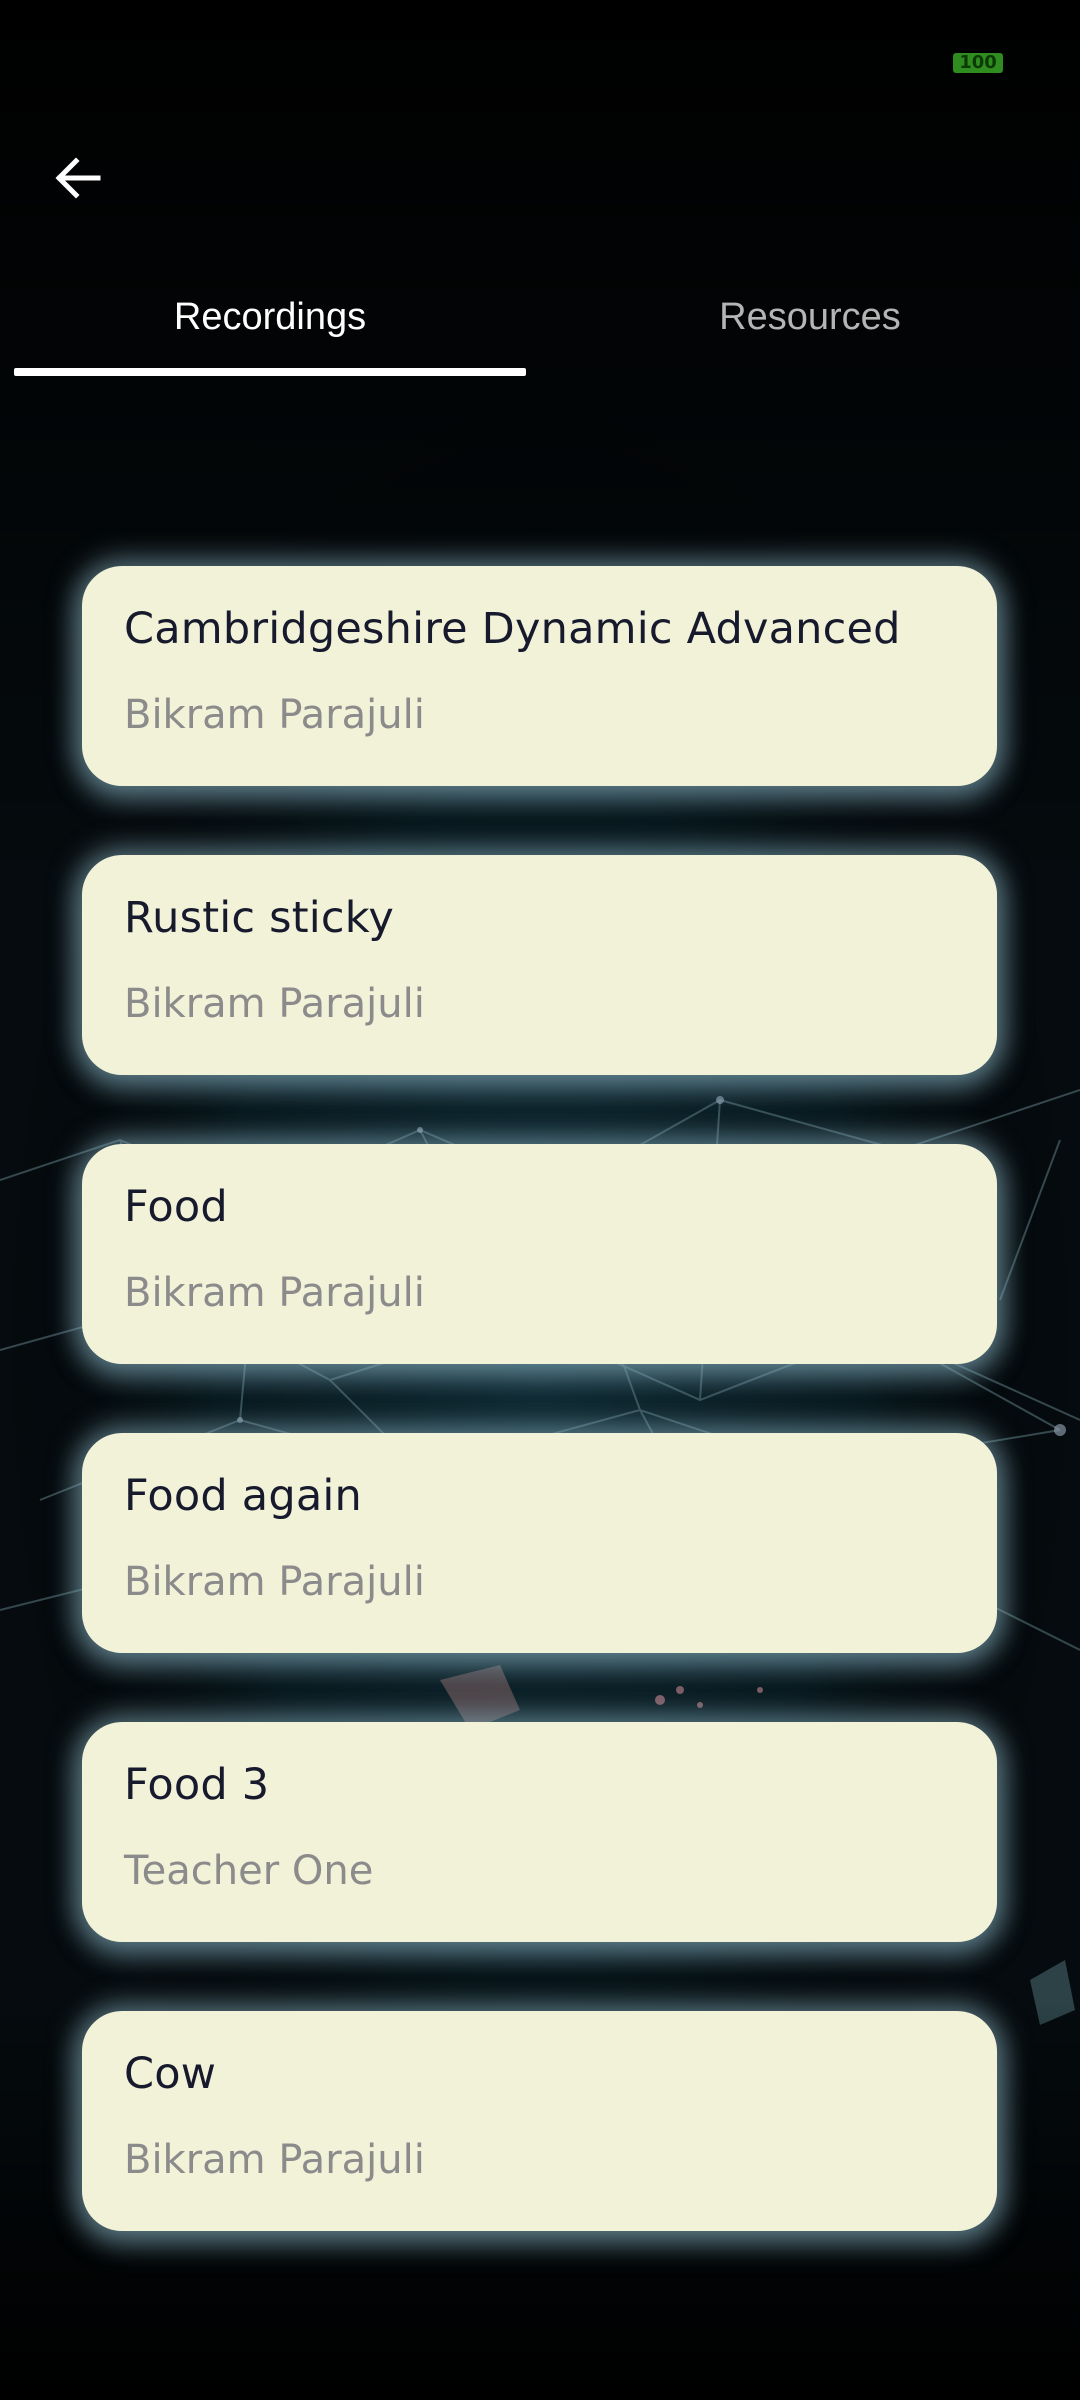 This screenshot has height=2400, width=1080. I want to click on back-button, so click(78, 178).